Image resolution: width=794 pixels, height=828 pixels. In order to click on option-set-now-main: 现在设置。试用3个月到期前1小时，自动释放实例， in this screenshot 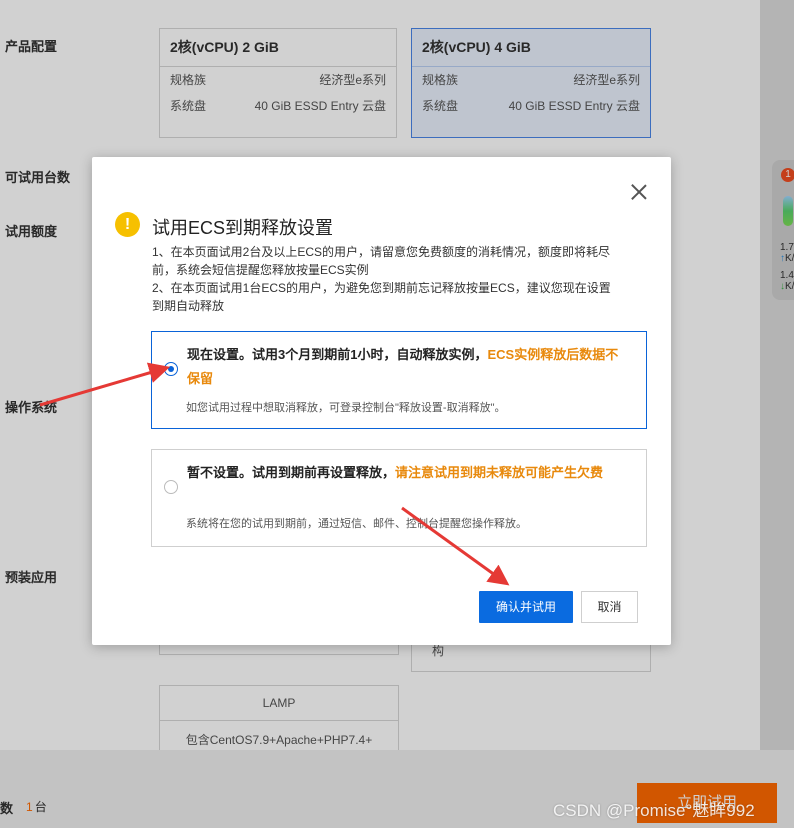, I will do `click(337, 354)`.